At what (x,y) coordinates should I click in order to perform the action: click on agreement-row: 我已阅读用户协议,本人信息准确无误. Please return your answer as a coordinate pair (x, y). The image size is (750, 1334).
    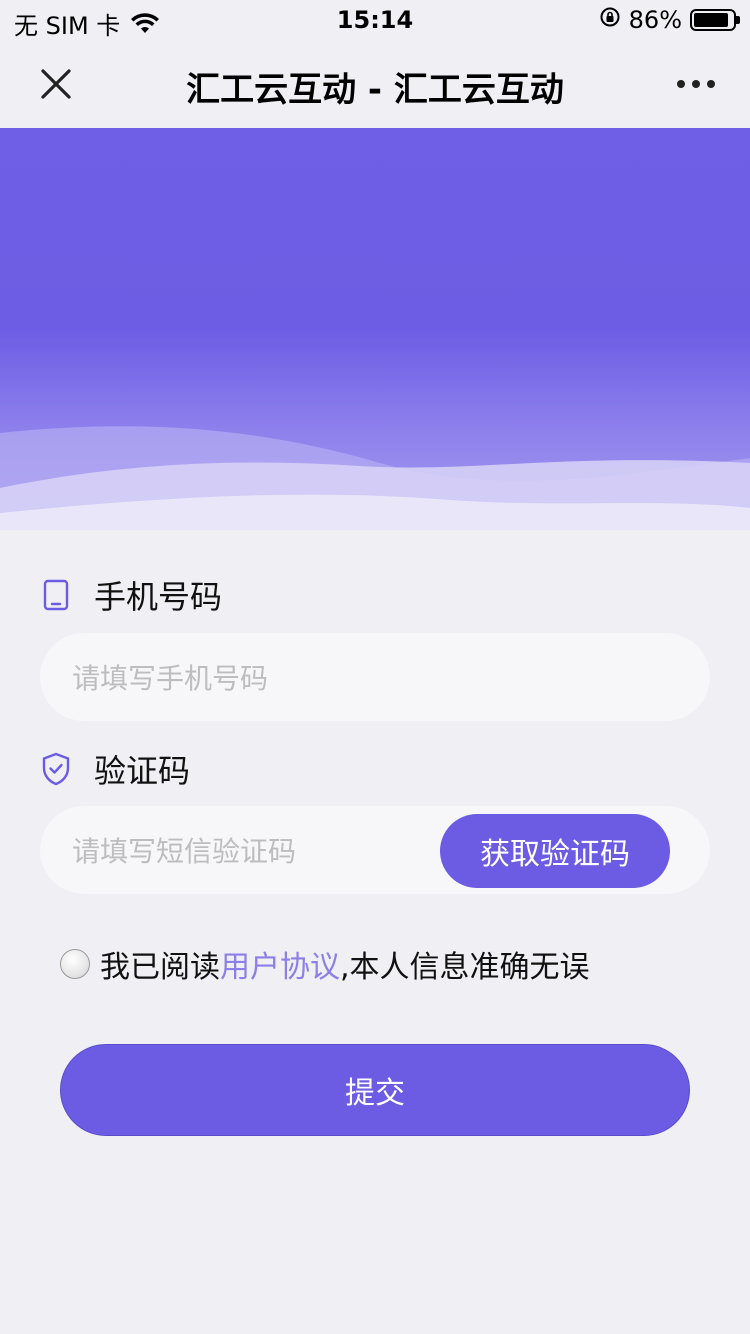
    Looking at the image, I should click on (325, 964).